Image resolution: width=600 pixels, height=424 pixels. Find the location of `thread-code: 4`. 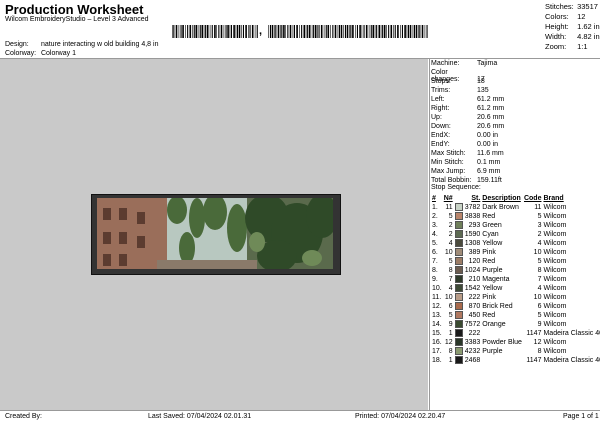

thread-code: 4 is located at coordinates (539, 243).